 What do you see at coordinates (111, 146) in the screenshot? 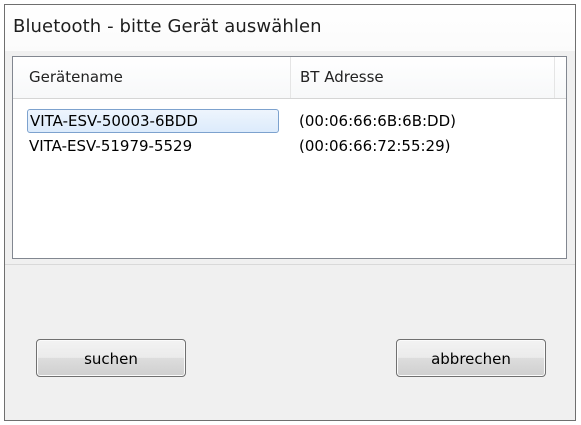
I see `device-name-cell: VITA-ESV-51979-5529` at bounding box center [111, 146].